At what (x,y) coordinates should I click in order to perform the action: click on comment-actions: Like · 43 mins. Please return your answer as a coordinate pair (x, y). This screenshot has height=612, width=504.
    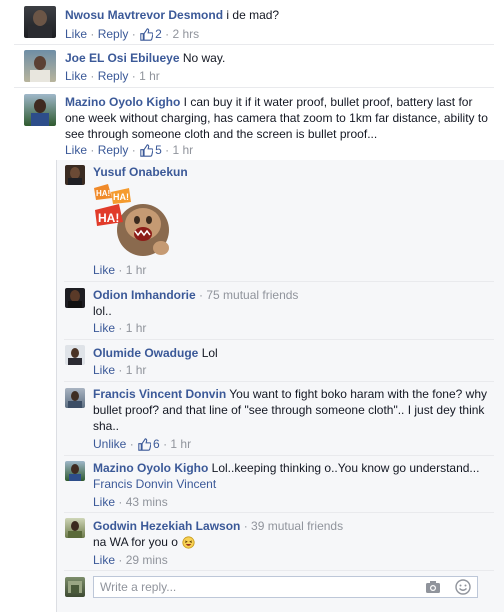
    Looking at the image, I should click on (130, 502).